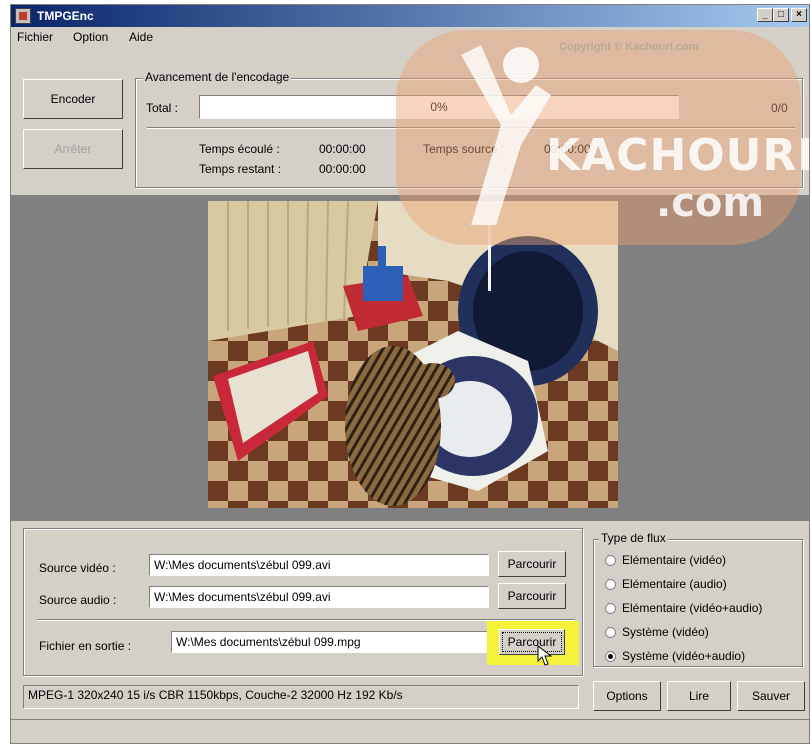 The image size is (811, 745). Describe the element at coordinates (765, 15) in the screenshot. I see `minimize-button: _` at that location.